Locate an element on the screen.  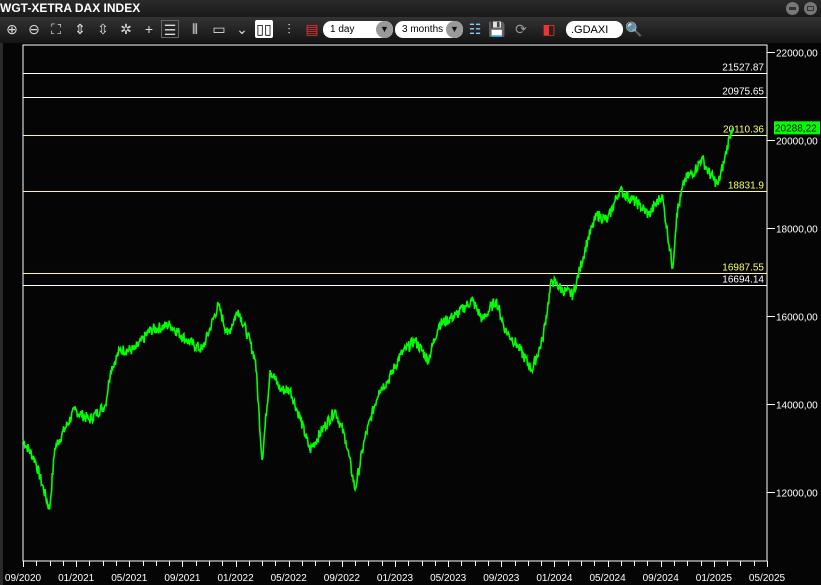
y-tick-label: 22000,00 is located at coordinates (797, 54).